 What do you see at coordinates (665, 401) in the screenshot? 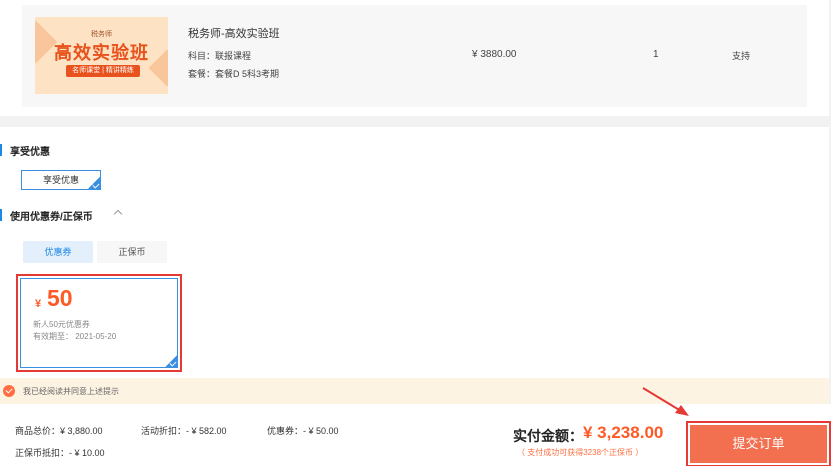
I see `annotation-arrow-icon` at bounding box center [665, 401].